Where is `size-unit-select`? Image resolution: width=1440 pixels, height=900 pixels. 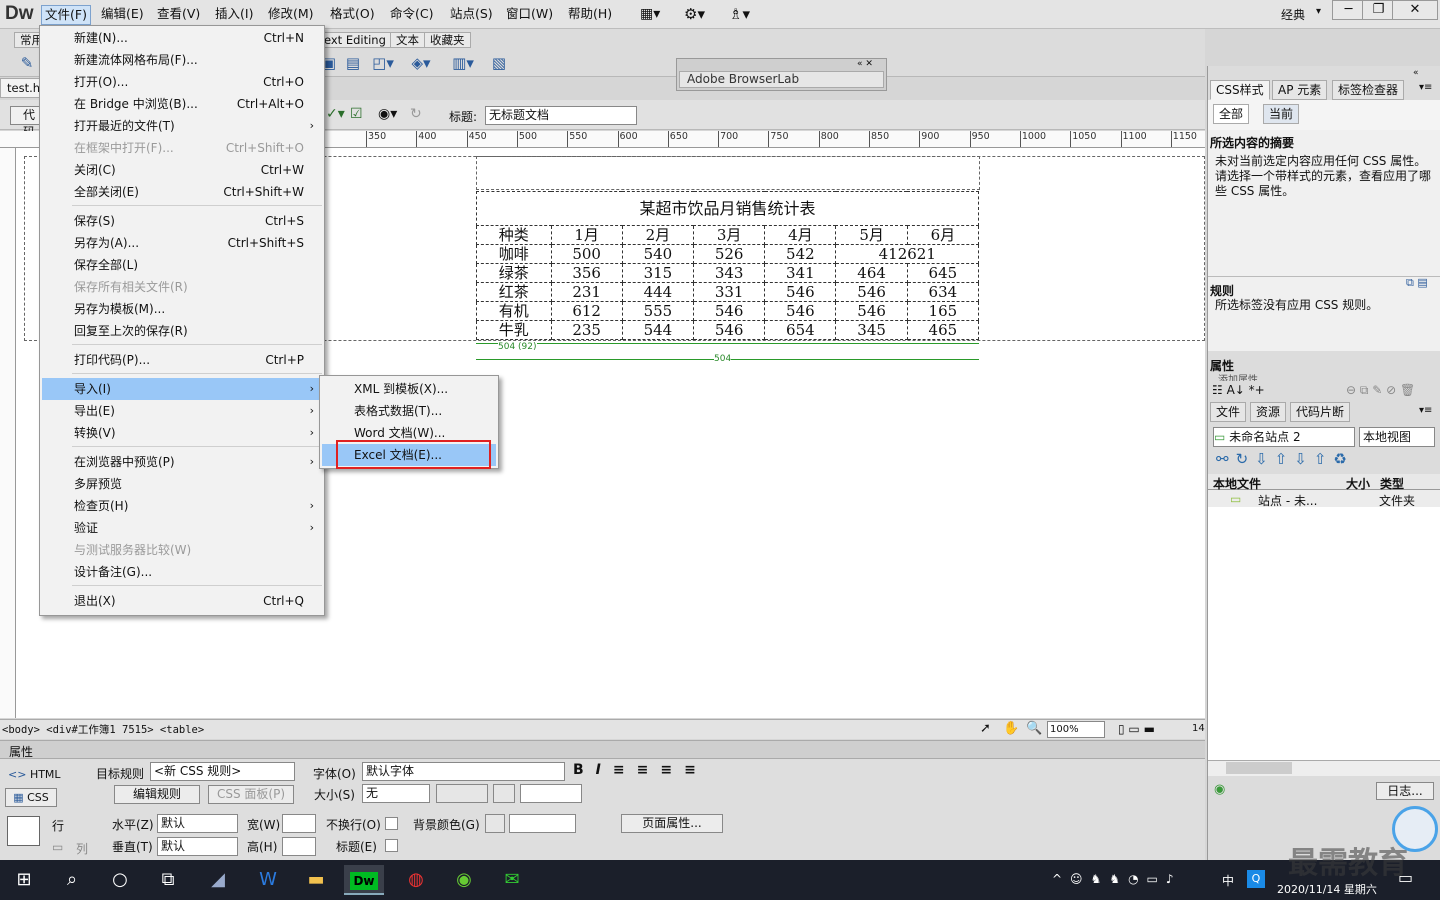
size-unit-select is located at coordinates (462, 793).